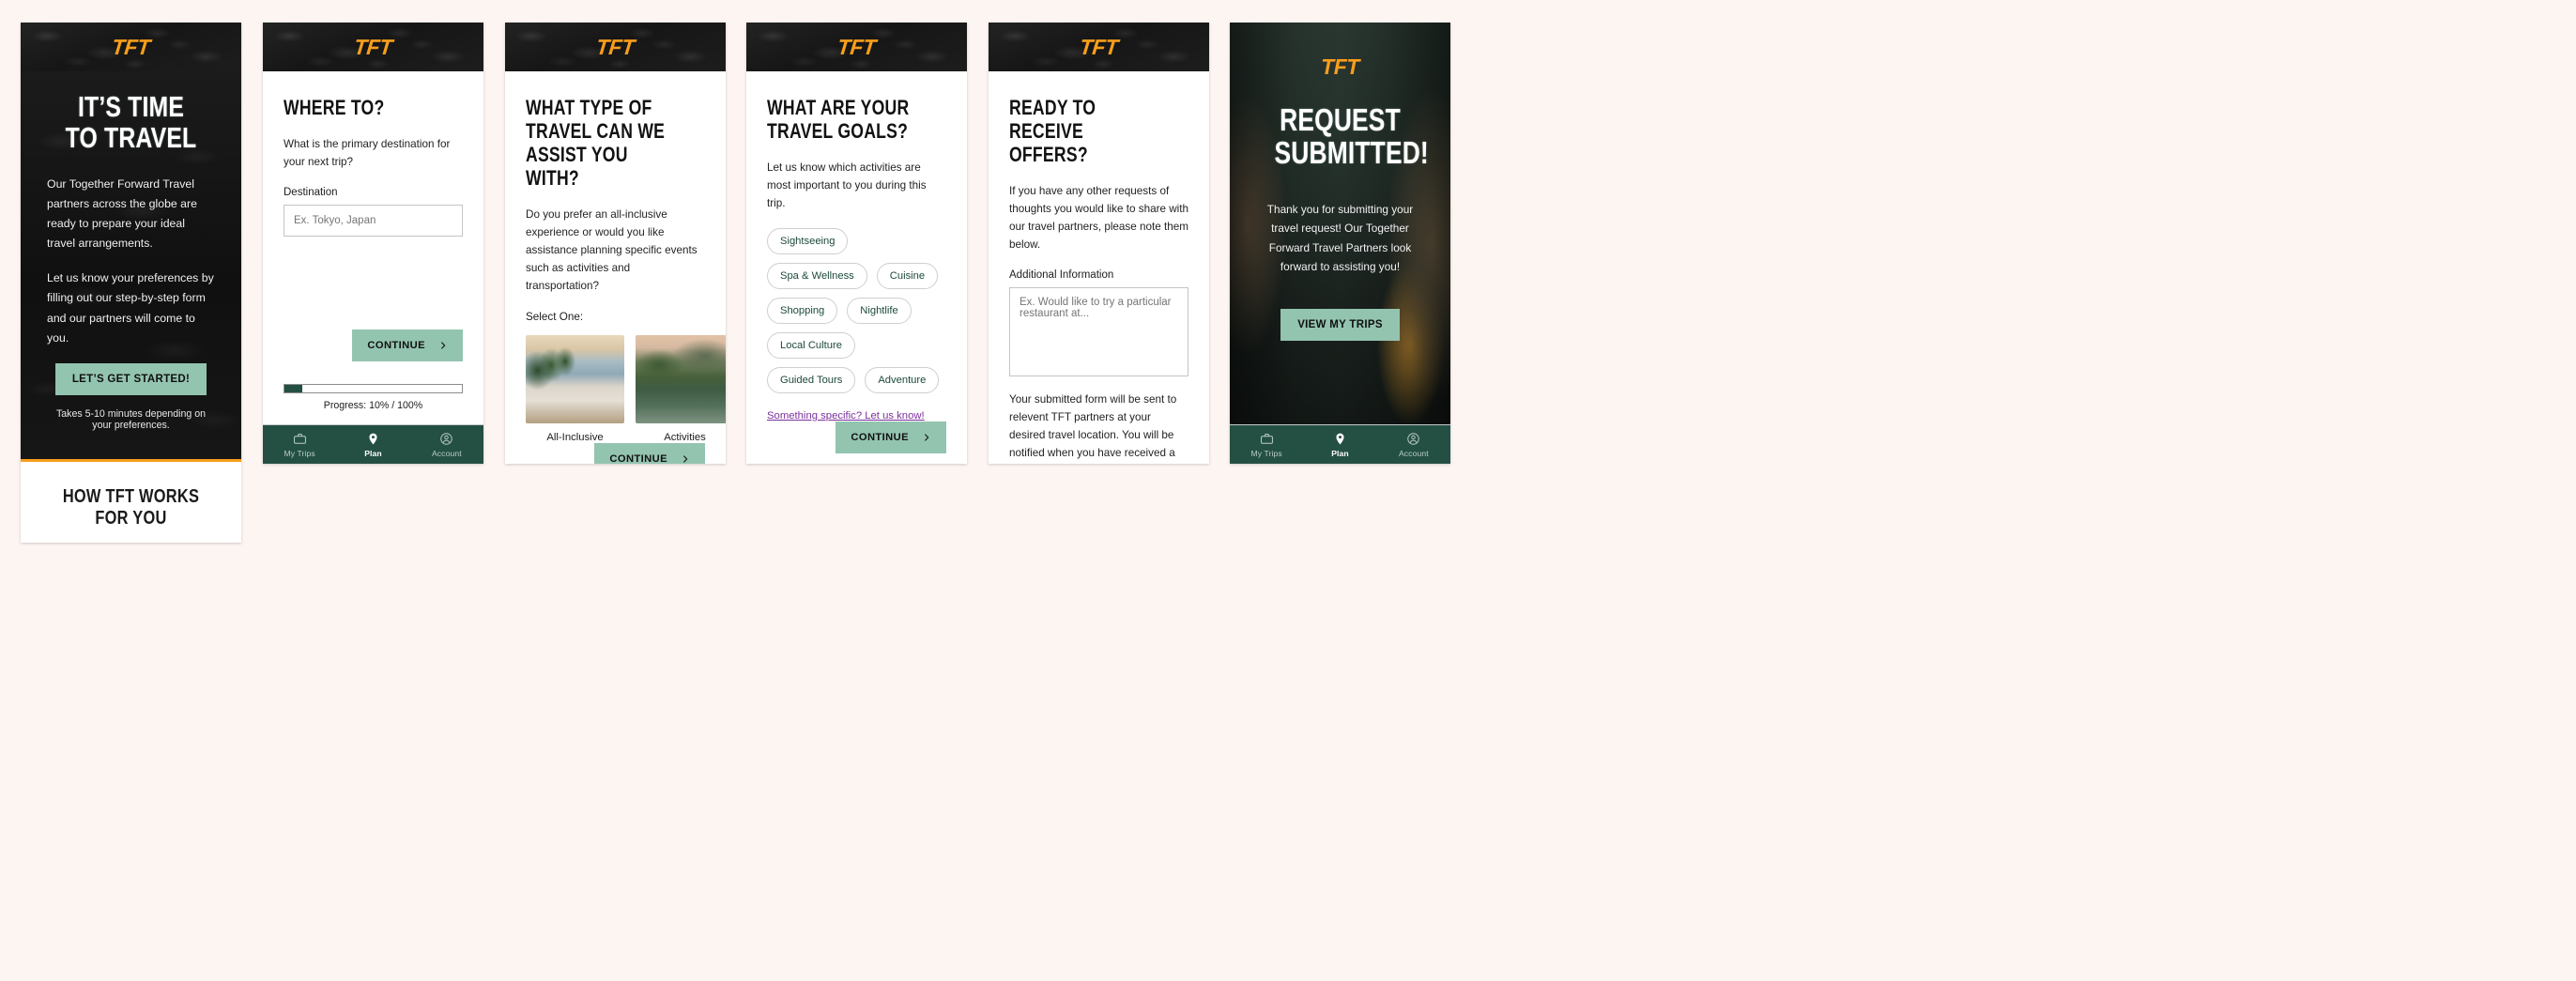  Describe the element at coordinates (908, 276) in the screenshot. I see `chip-cuisine: Cuisine` at that location.